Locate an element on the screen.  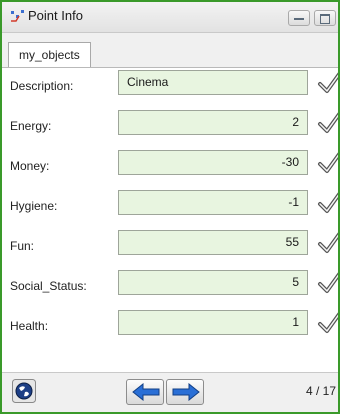
globe-icon is located at coordinates (24, 391).